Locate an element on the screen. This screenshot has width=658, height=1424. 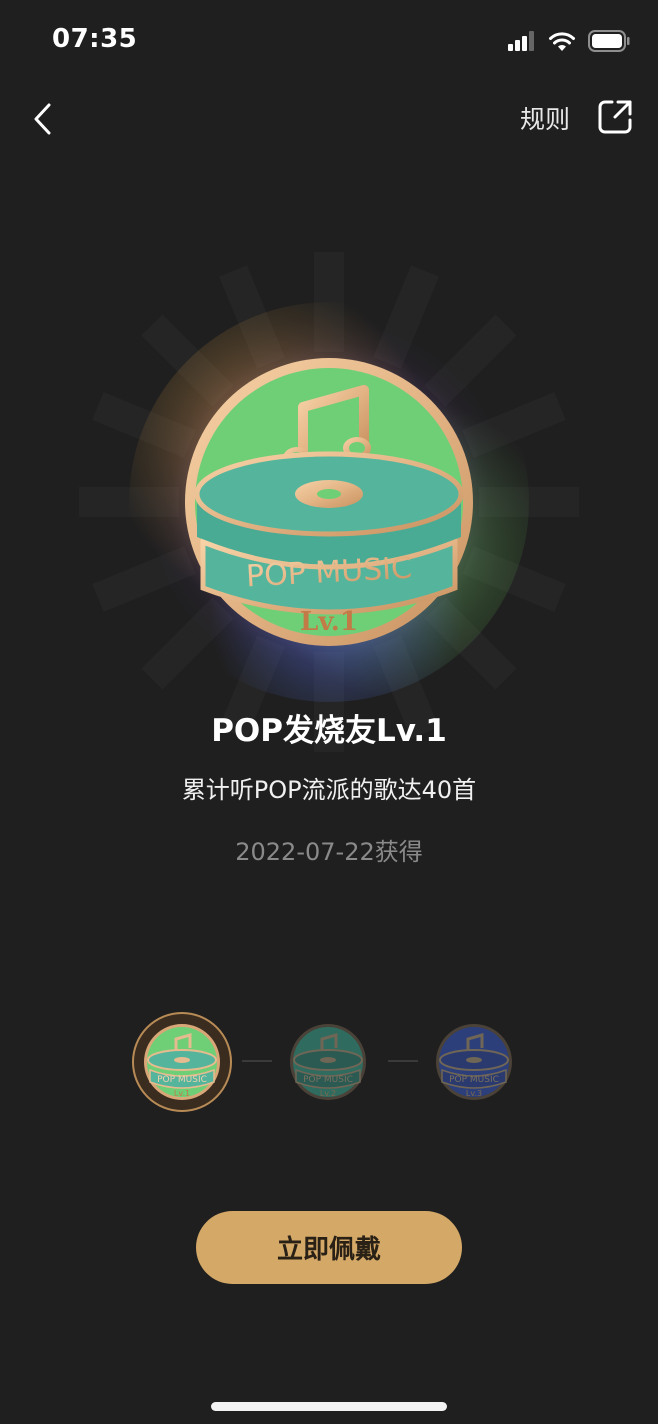
share-icon is located at coordinates (615, 117).